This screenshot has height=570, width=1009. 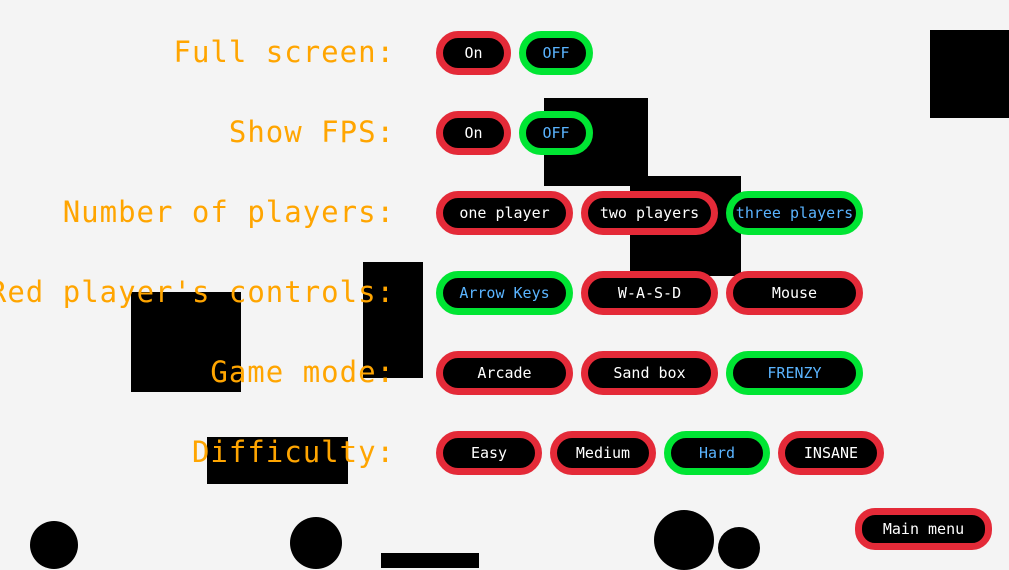 What do you see at coordinates (794, 373) in the screenshot?
I see `game-mode-option-frenzy: FRENZY` at bounding box center [794, 373].